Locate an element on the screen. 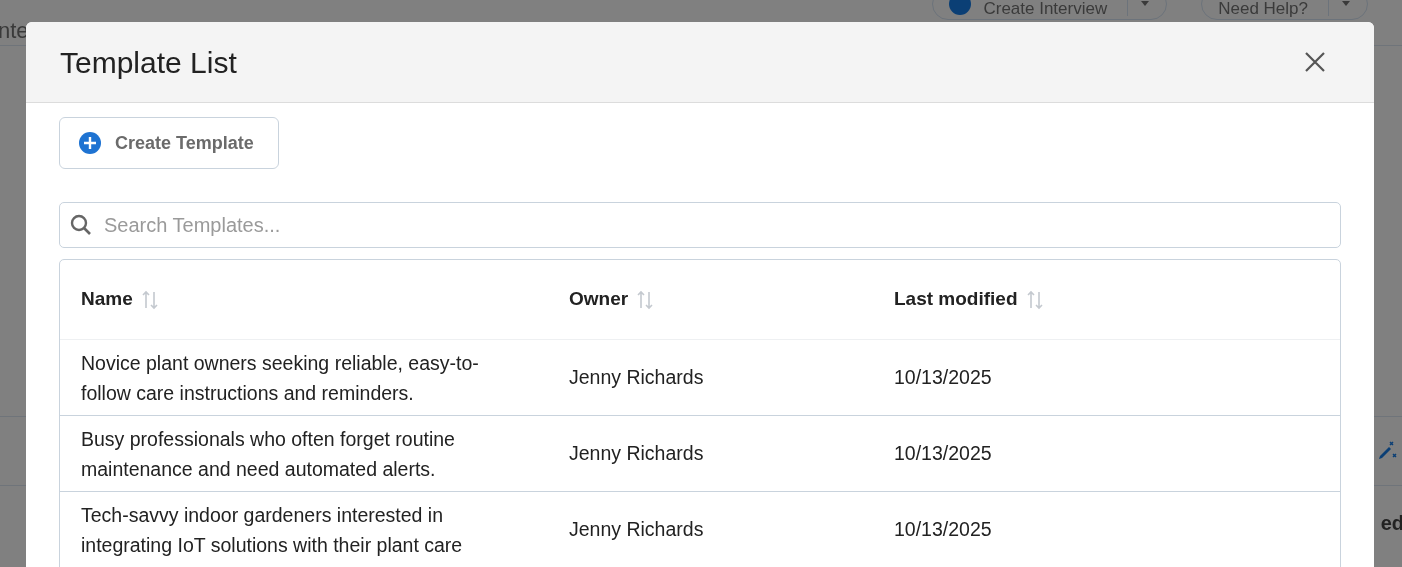  nav-tab: nte is located at coordinates (14, 30).